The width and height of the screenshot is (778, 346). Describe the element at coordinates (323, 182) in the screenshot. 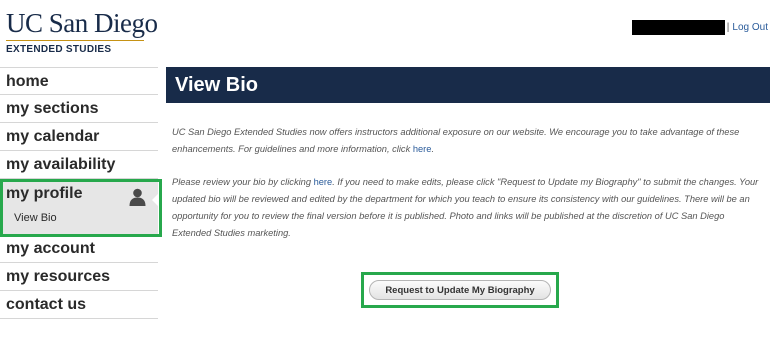

I see `review-bio-link: here` at that location.